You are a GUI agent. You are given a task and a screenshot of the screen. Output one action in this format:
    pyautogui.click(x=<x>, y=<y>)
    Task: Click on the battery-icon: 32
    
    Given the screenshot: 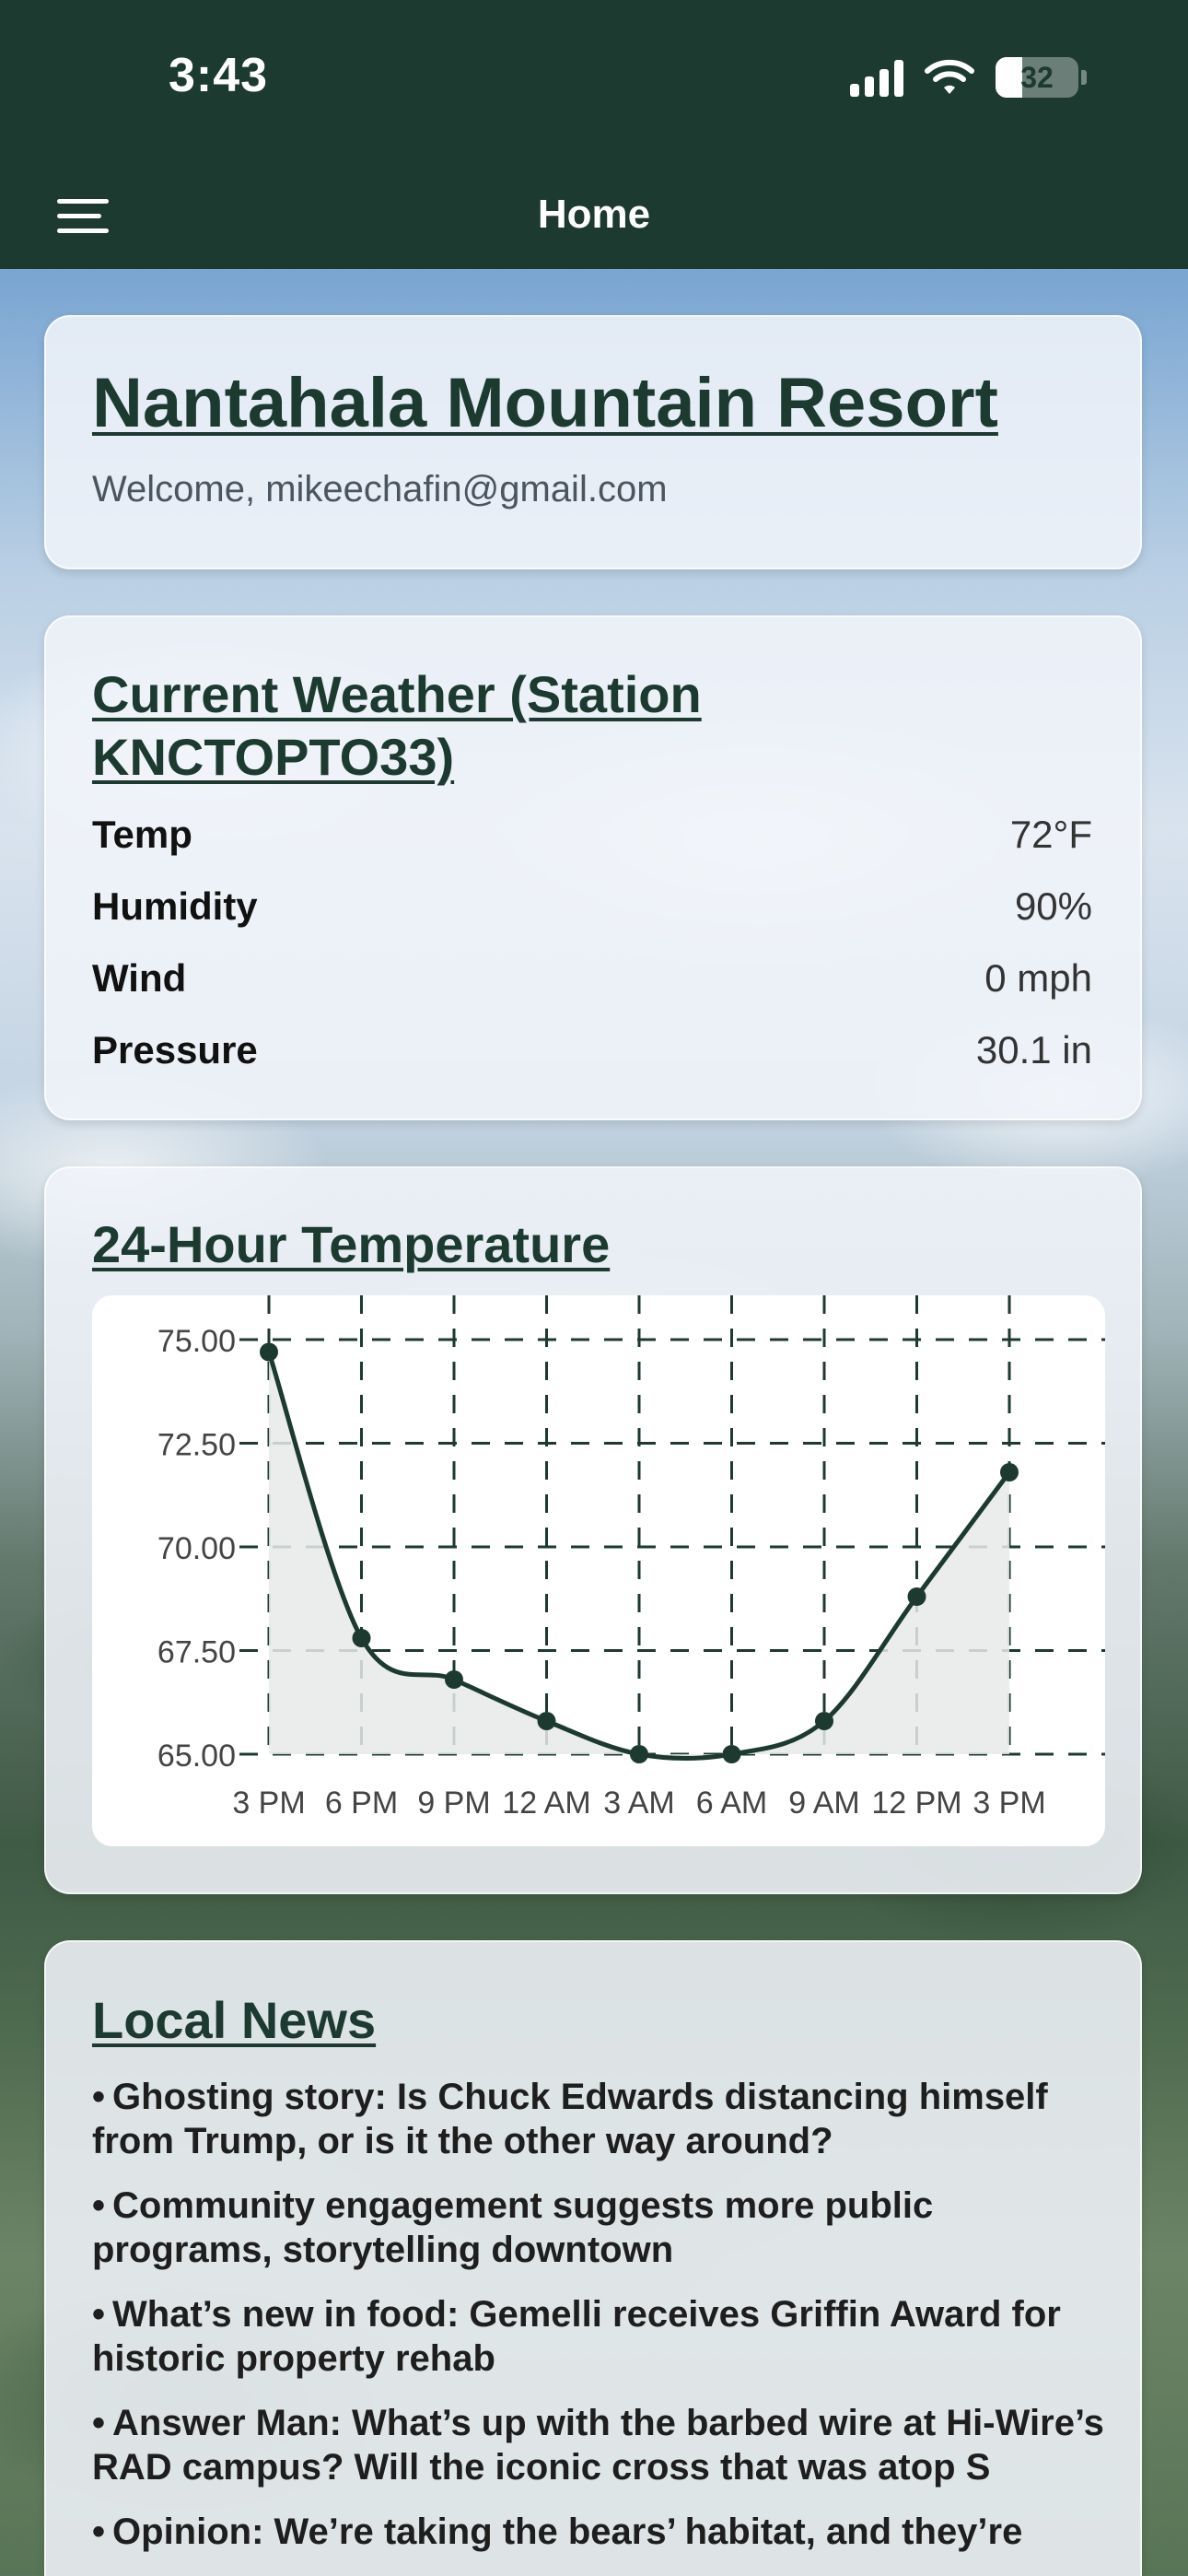 What is the action you would take?
    pyautogui.click(x=1037, y=77)
    